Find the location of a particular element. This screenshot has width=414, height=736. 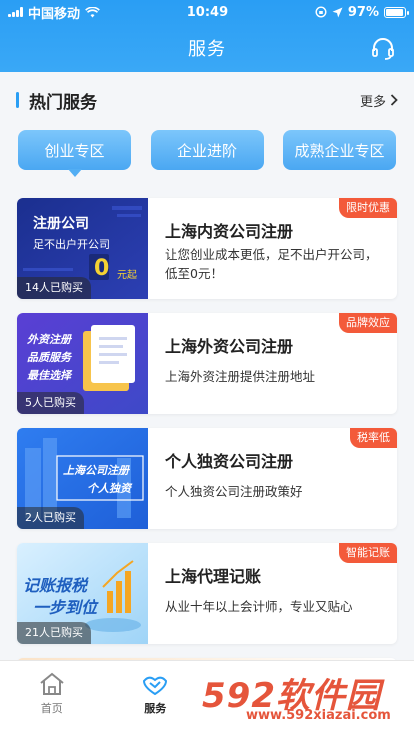

service-desc: 从业十年以上会计师，专业又贴心 is located at coordinates (259, 606).